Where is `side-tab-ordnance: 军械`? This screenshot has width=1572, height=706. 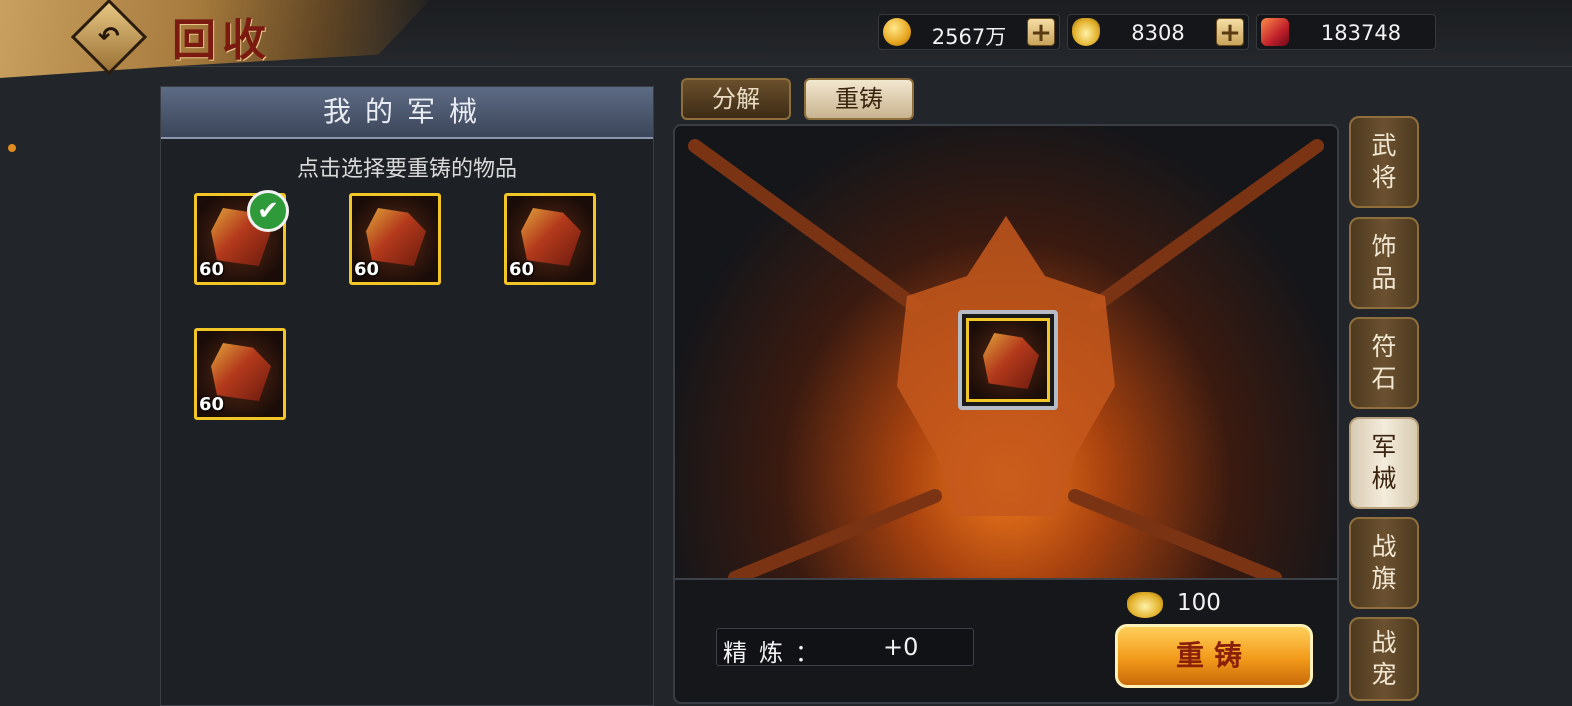 side-tab-ordnance: 军械 is located at coordinates (1384, 463).